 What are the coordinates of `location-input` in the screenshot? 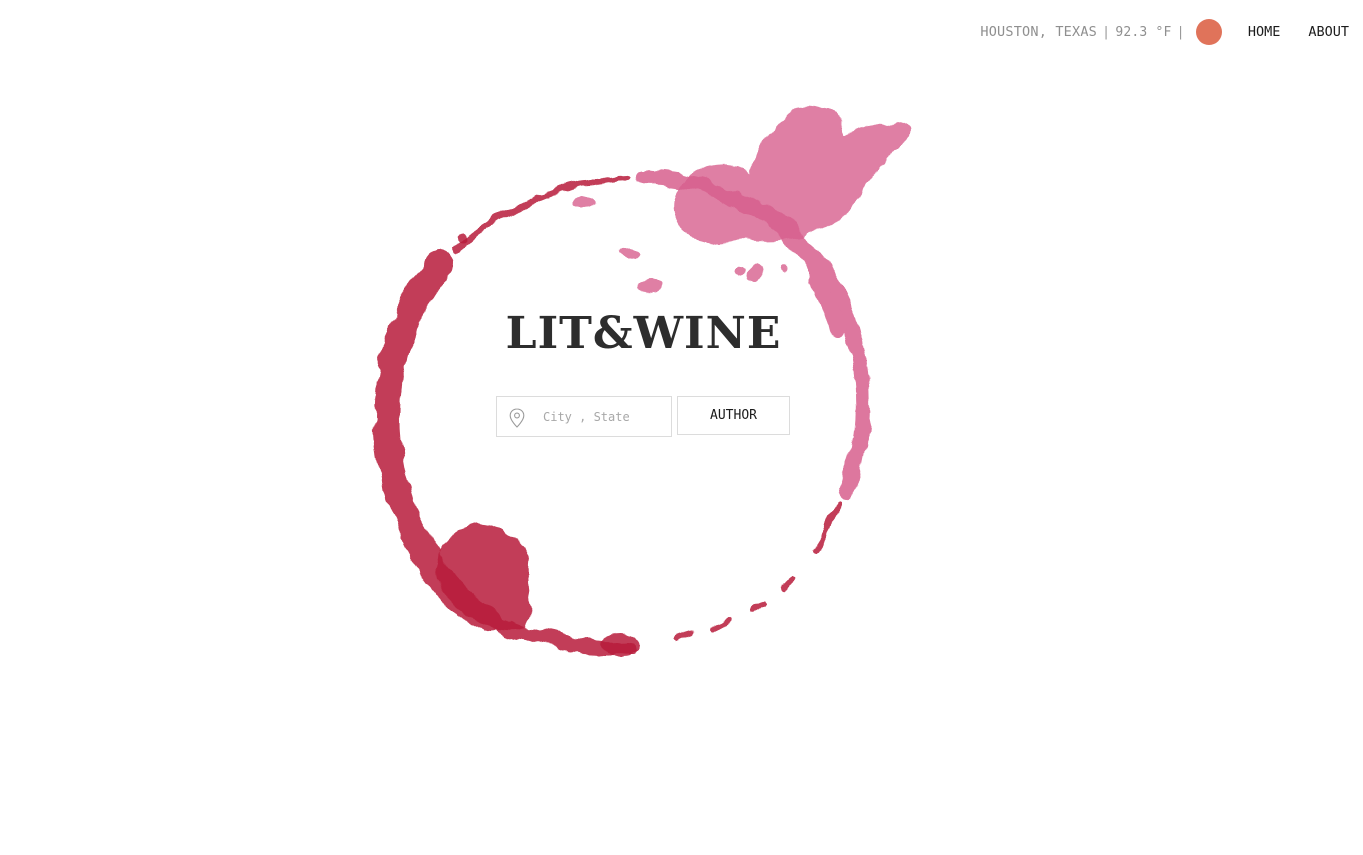 It's located at (605, 416).